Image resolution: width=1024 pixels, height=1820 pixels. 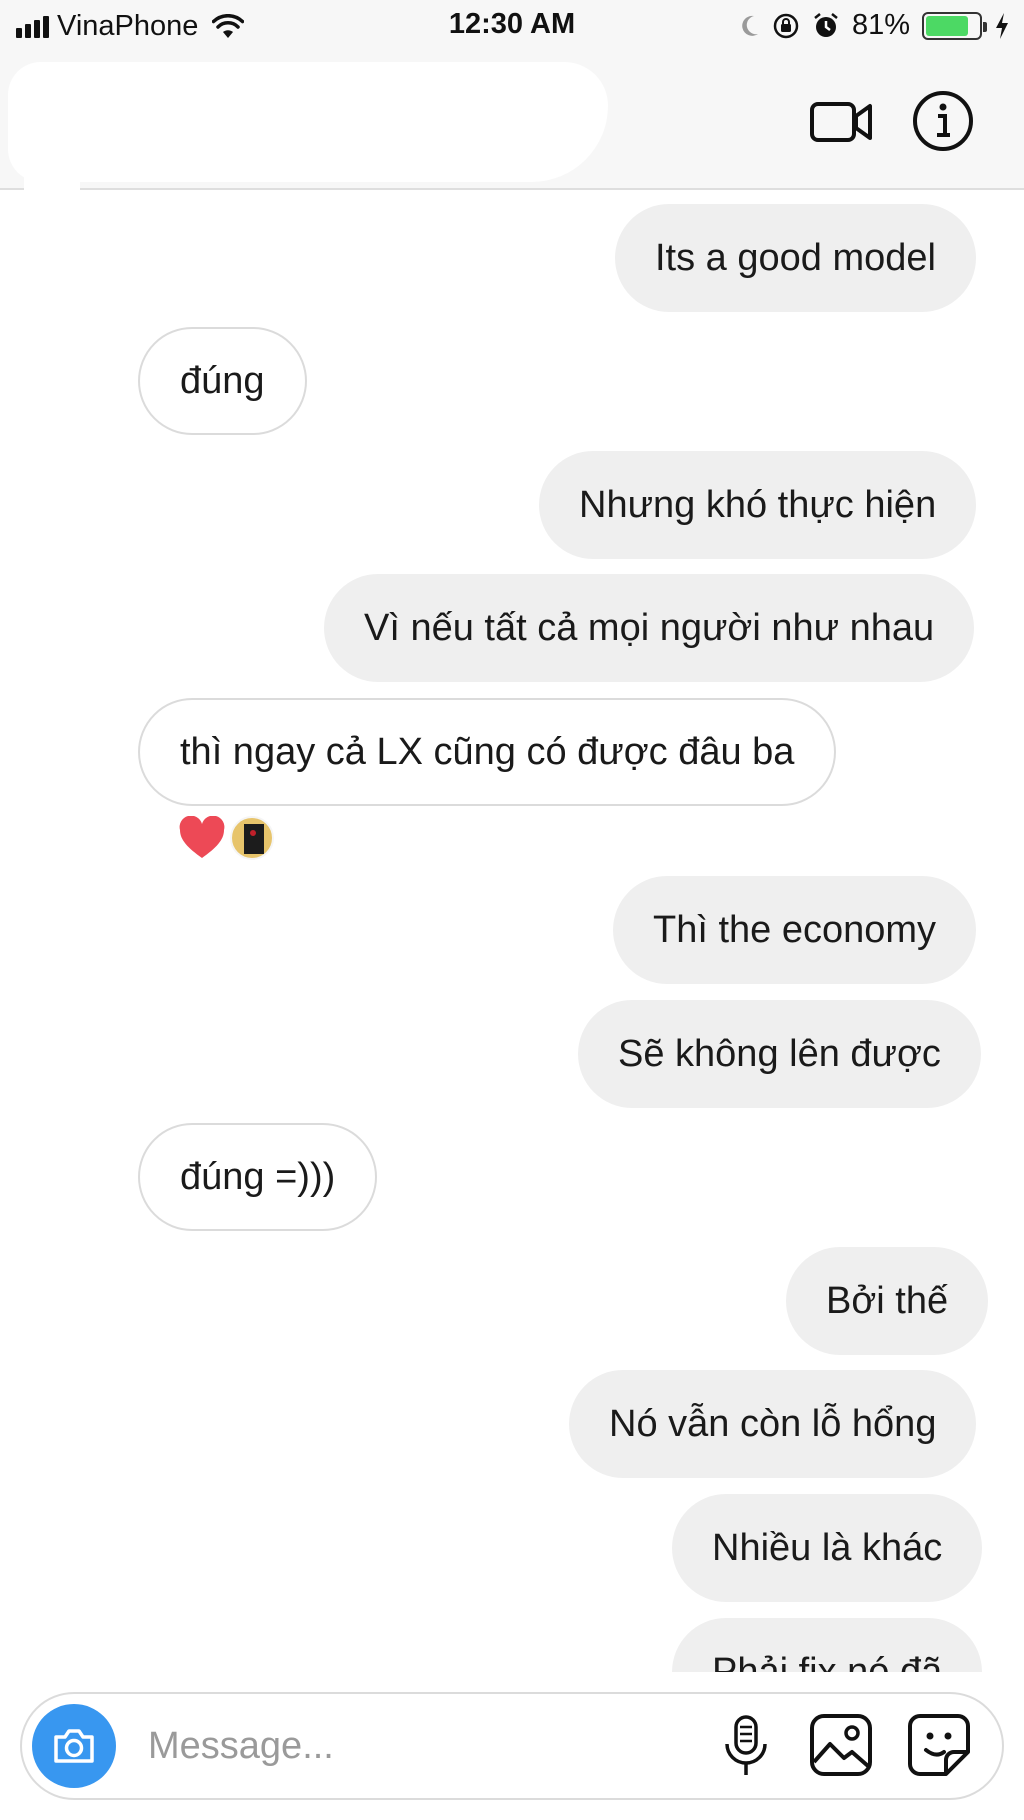 I want to click on message-input, so click(x=368, y=1746).